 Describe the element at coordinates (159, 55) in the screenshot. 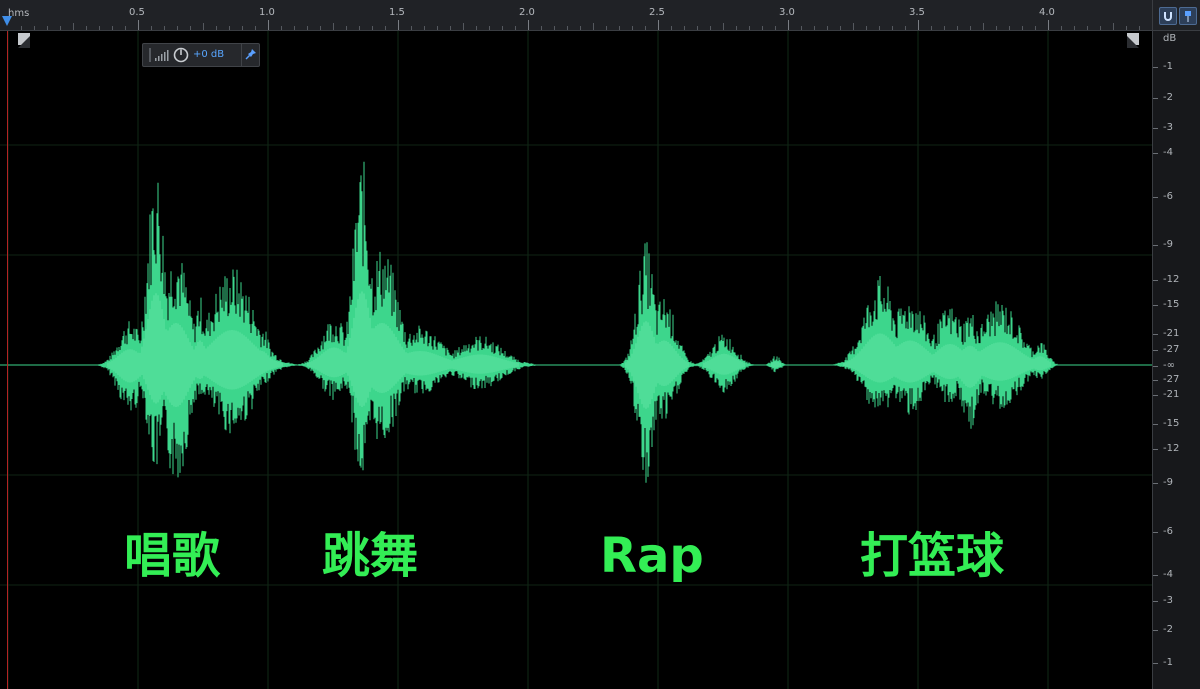

I see `level-meter-icon` at that location.